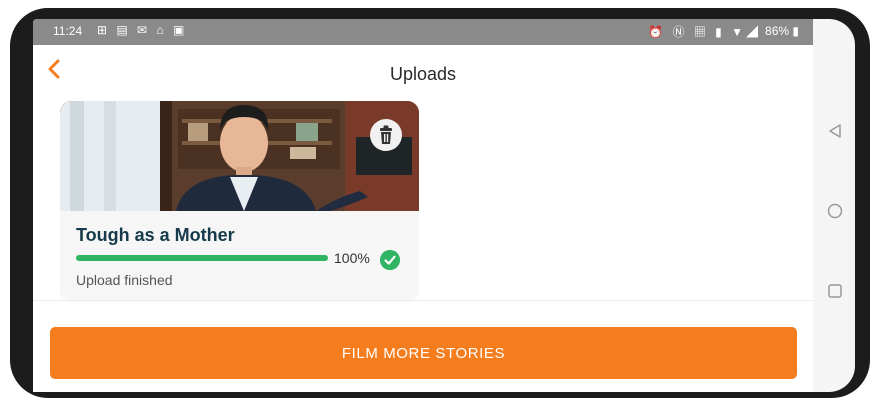  I want to click on thumbnail-image, so click(239, 156).